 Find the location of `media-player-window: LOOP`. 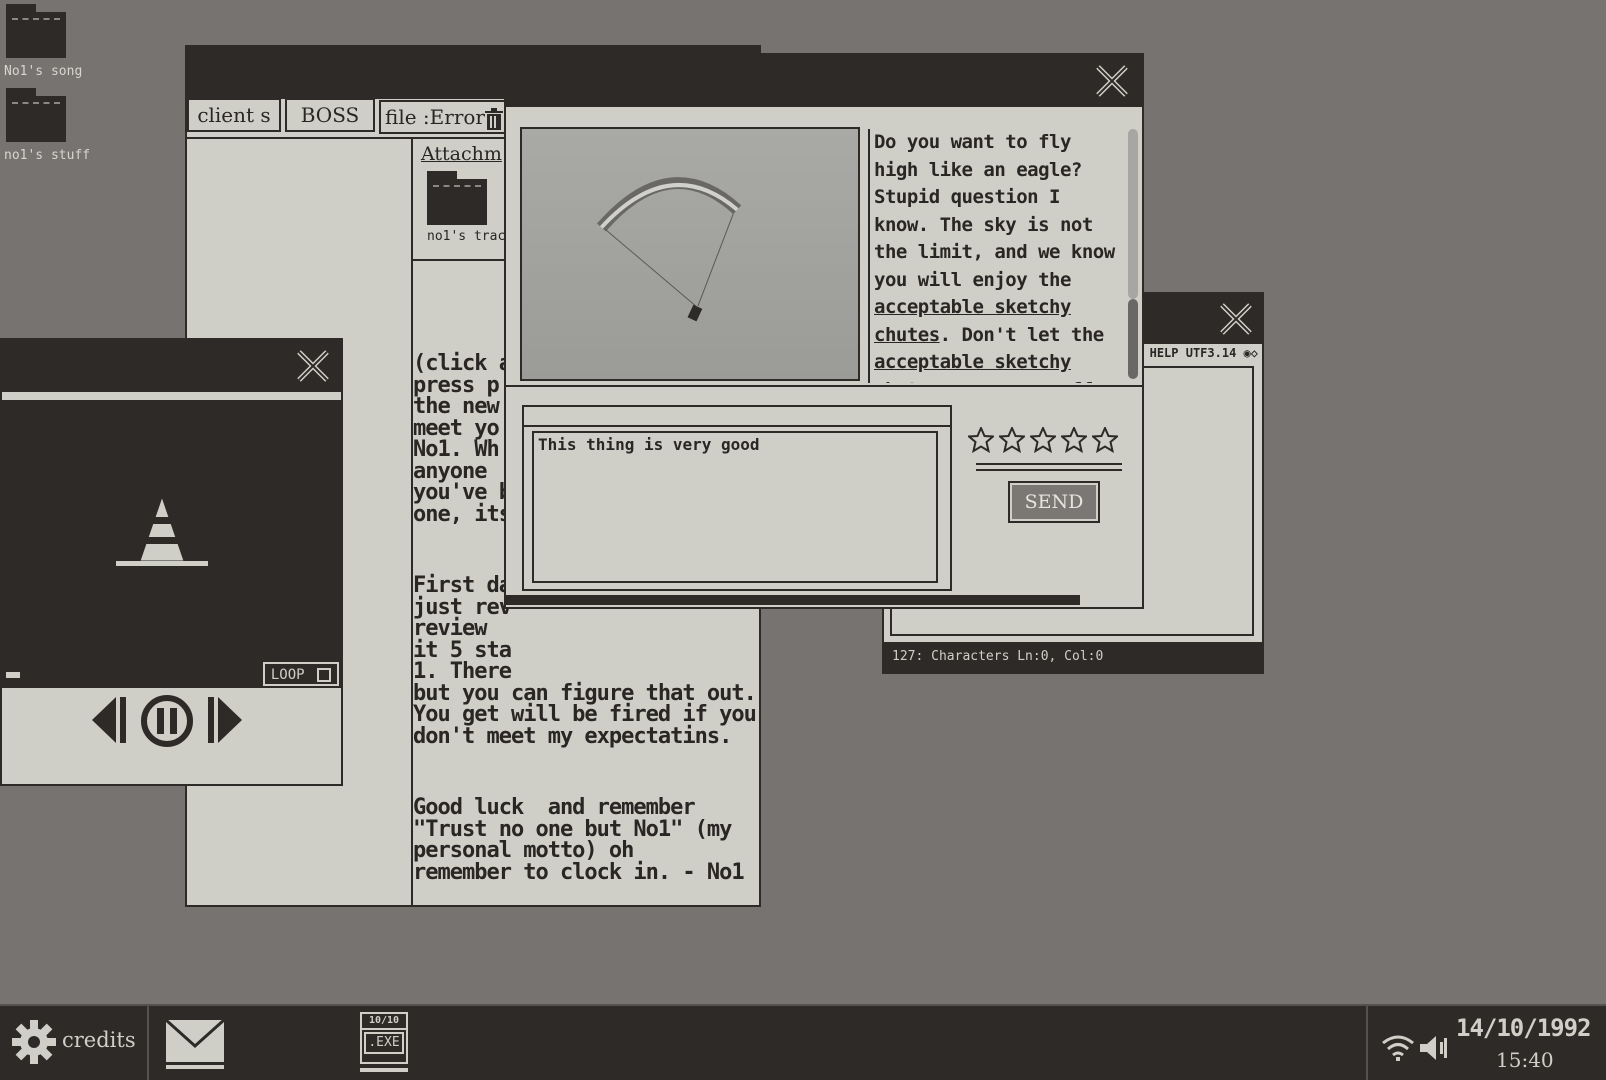

media-player-window: LOOP is located at coordinates (171, 562).